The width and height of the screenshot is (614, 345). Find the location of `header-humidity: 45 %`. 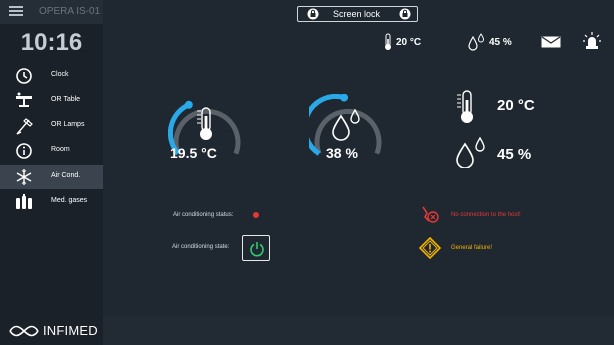

header-humidity: 45 % is located at coordinates (500, 42).